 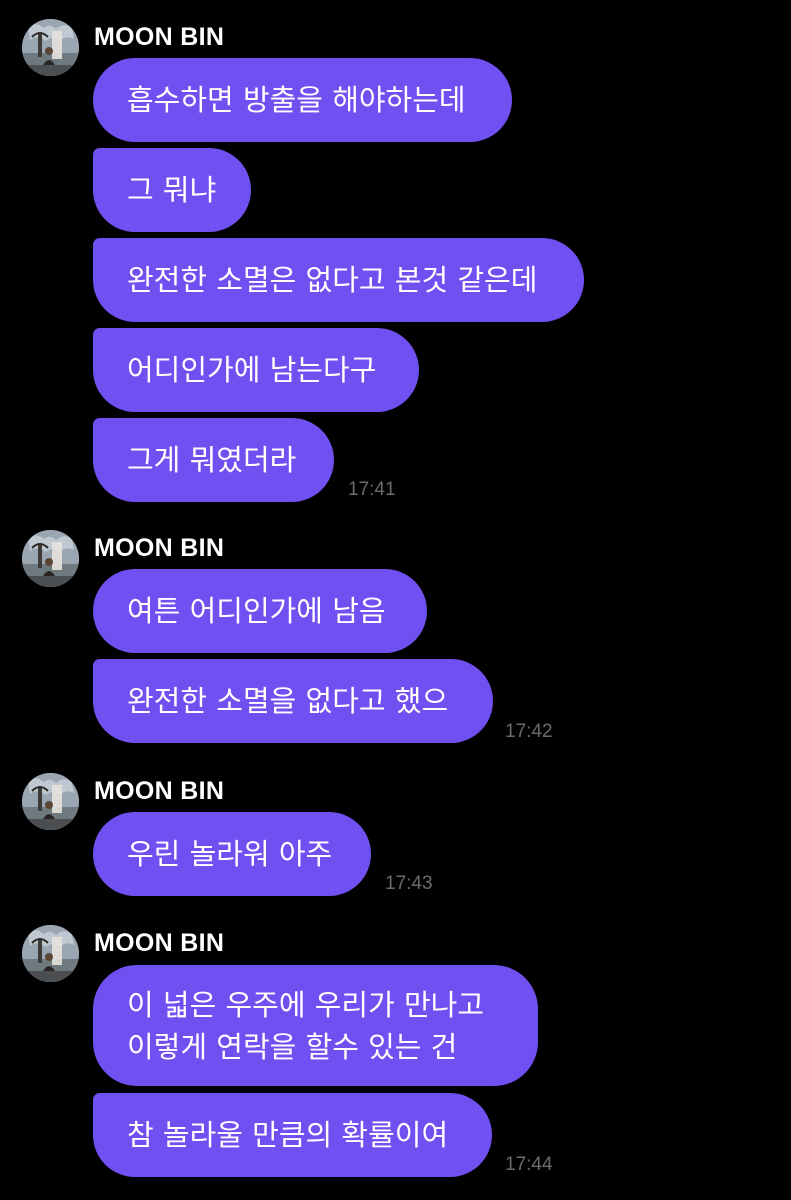 I want to click on message-timestamp: 17:43, so click(x=409, y=883).